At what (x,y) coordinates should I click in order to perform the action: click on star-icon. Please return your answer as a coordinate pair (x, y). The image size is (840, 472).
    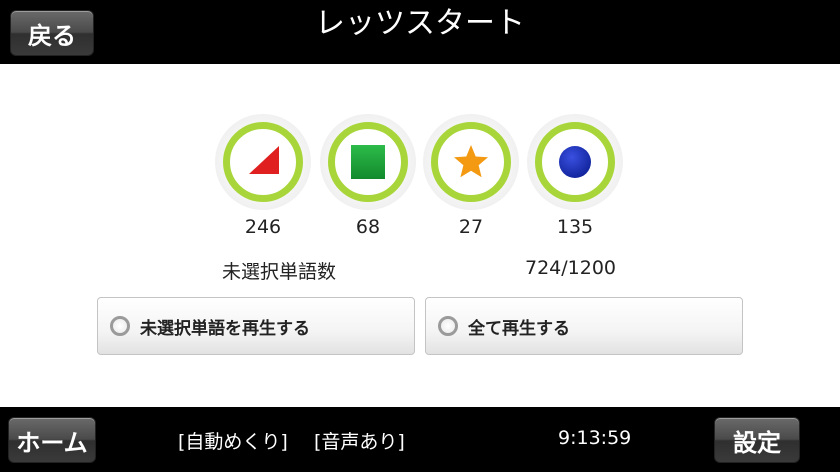
    Looking at the image, I should click on (471, 161).